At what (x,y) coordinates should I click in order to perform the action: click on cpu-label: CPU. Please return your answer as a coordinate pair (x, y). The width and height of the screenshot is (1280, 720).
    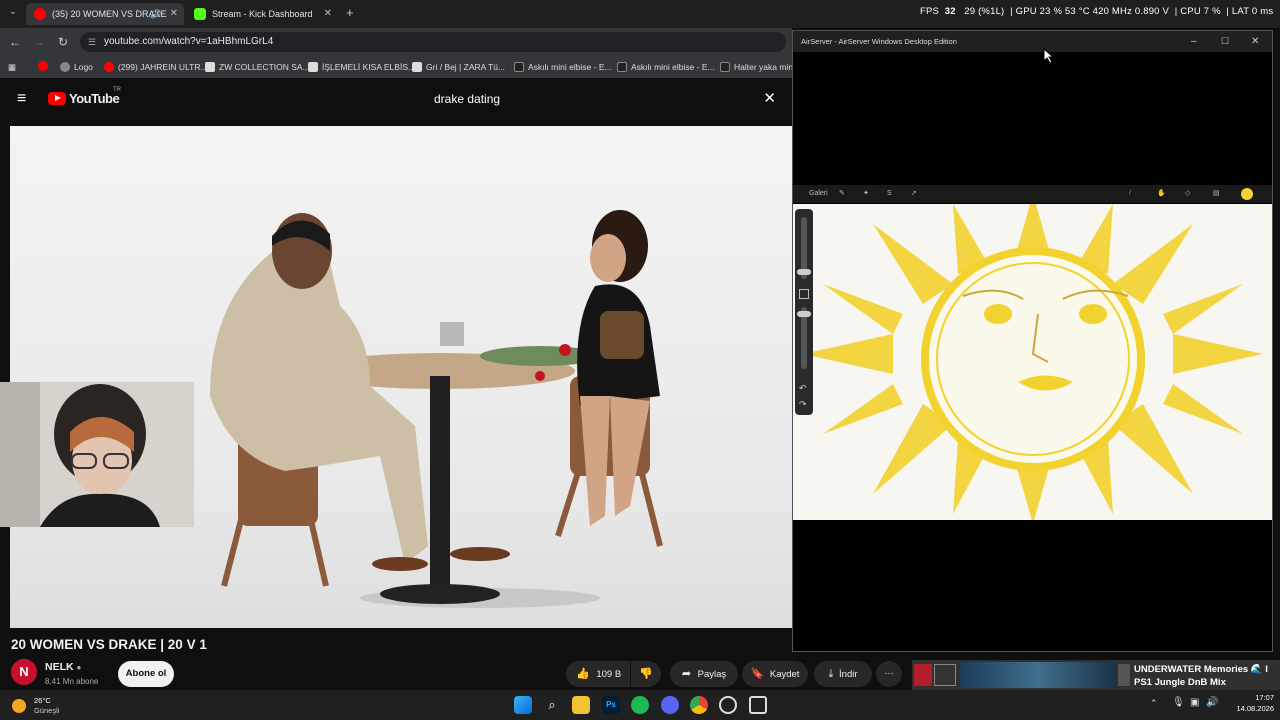
    Looking at the image, I should click on (1190, 11).